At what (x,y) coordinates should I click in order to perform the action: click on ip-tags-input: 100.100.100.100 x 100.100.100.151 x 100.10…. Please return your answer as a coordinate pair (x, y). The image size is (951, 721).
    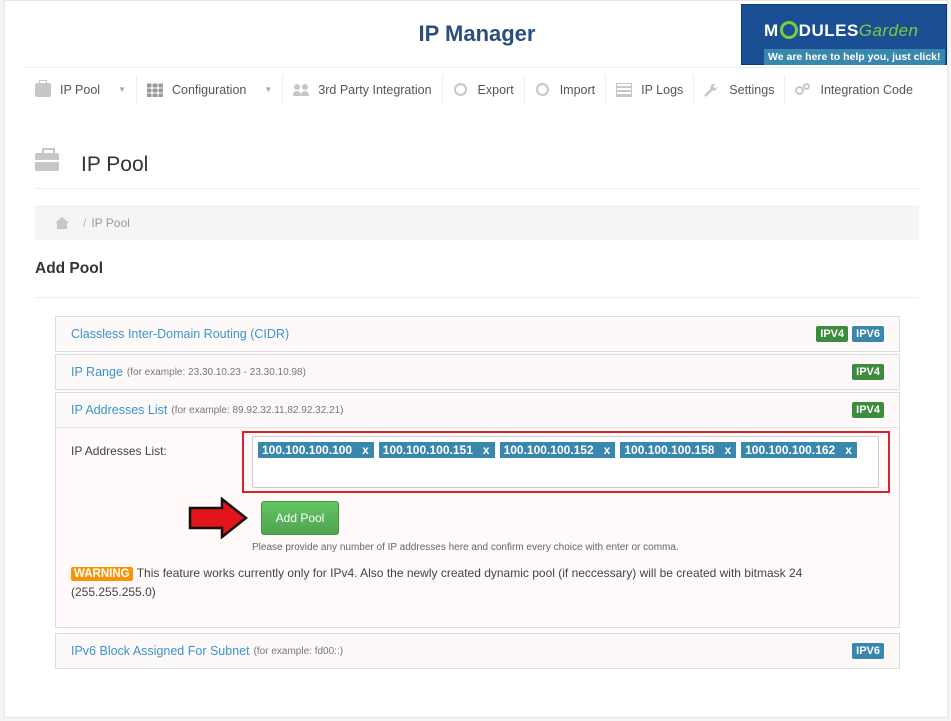
    Looking at the image, I should click on (565, 462).